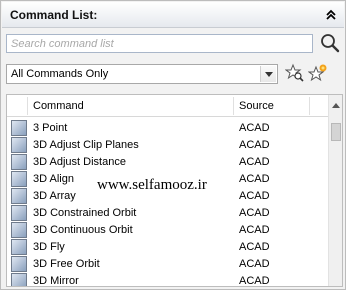 This screenshot has width=346, height=290. Describe the element at coordinates (168, 264) in the screenshot. I see `table-row: 3D Free Orbit ACAD` at that location.